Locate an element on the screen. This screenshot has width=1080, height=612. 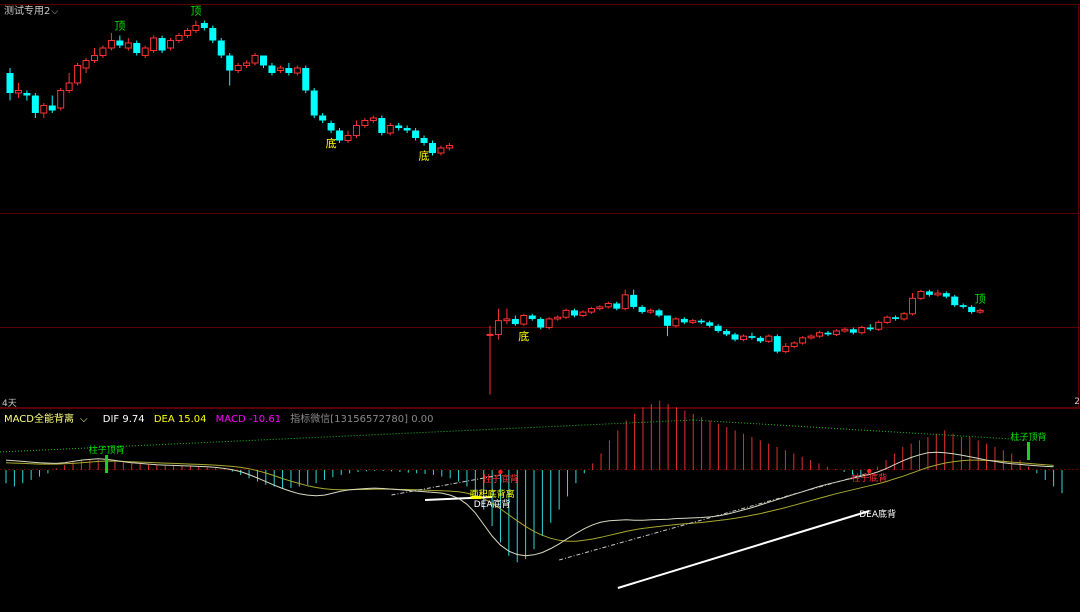
legend-dea: DEA 15.04 is located at coordinates (180, 419).